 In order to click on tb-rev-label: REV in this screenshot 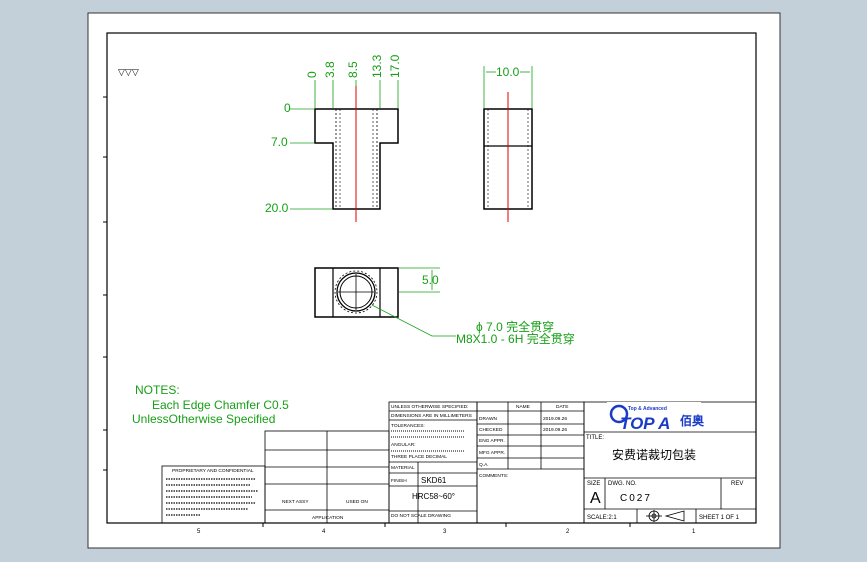, I will do `click(737, 484)`.